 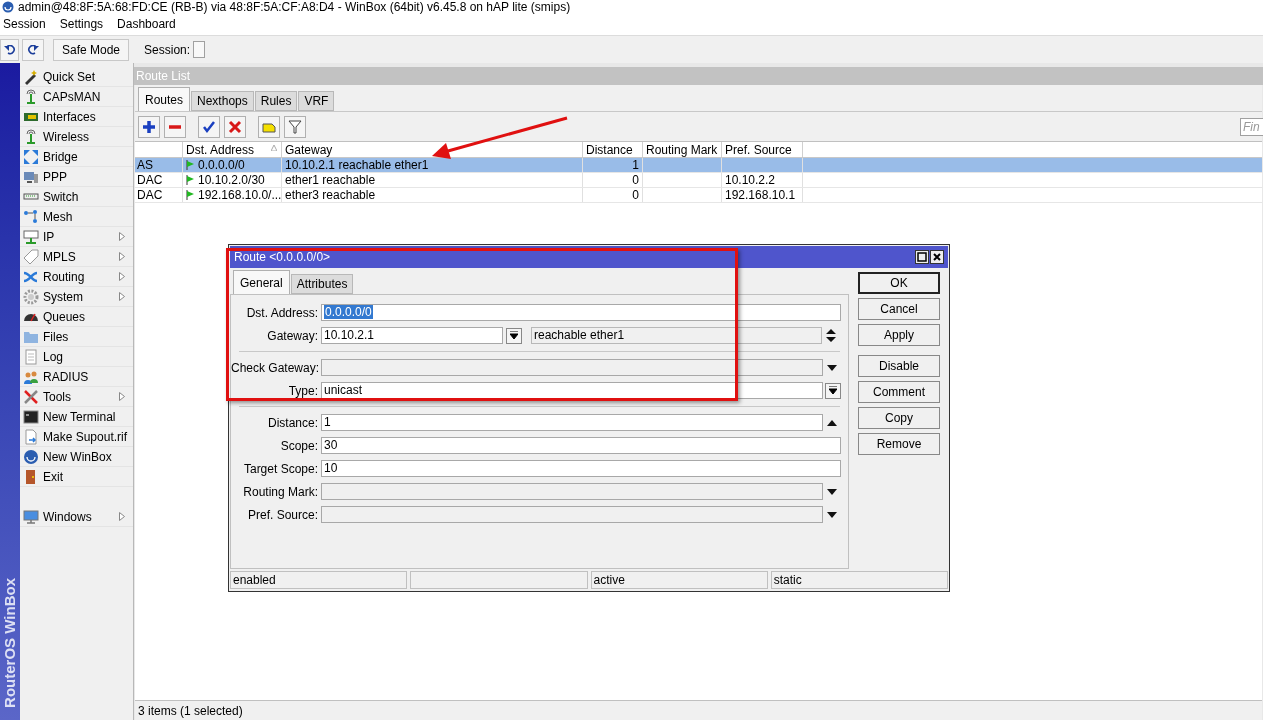 What do you see at coordinates (698, 180) in the screenshot?
I see `table-row: DAC 10.10.2.0/30 ether1 reachable 0 10.10.2.2` at bounding box center [698, 180].